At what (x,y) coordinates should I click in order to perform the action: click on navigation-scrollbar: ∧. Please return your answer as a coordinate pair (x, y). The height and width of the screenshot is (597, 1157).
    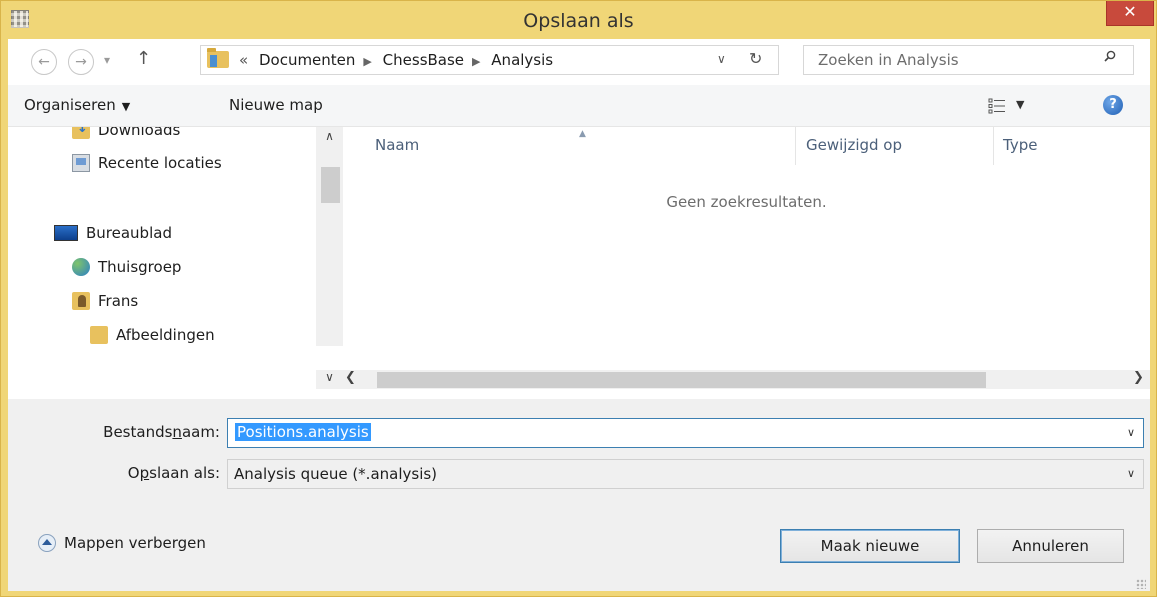
    Looking at the image, I should click on (329, 236).